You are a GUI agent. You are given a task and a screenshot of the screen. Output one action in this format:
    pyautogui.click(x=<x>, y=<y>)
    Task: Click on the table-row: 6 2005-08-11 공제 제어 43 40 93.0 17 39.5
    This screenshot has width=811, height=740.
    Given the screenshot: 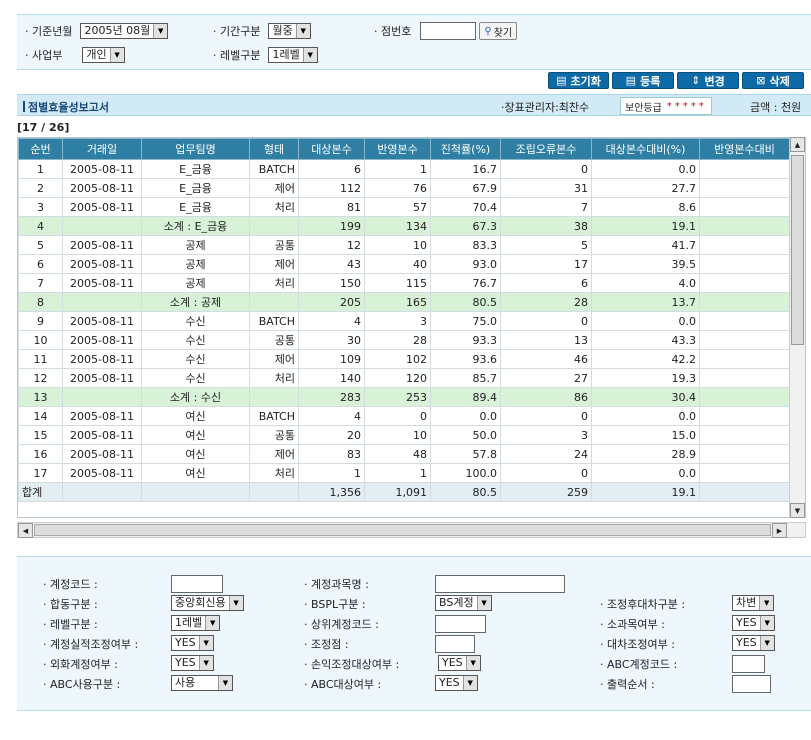 What is the action you would take?
    pyautogui.click(x=404, y=264)
    